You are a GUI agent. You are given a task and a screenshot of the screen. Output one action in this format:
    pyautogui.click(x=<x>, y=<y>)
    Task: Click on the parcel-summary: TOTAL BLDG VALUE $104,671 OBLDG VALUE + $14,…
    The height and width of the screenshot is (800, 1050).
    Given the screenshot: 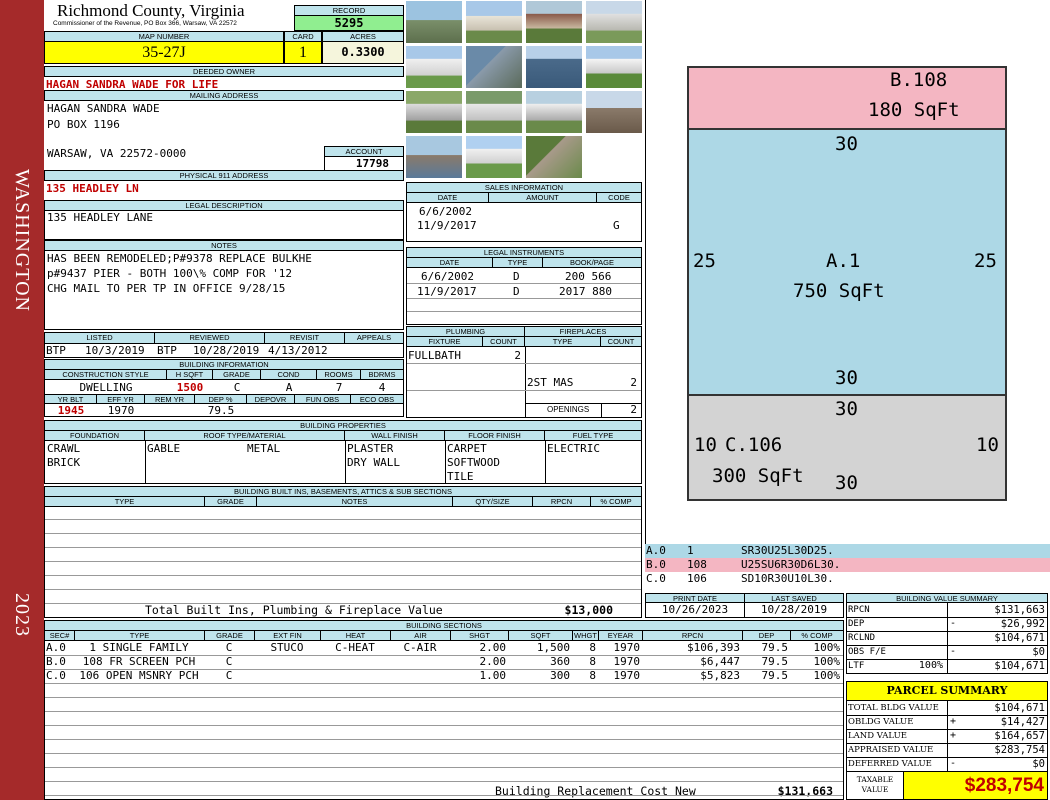 What is the action you would take?
    pyautogui.click(x=947, y=736)
    